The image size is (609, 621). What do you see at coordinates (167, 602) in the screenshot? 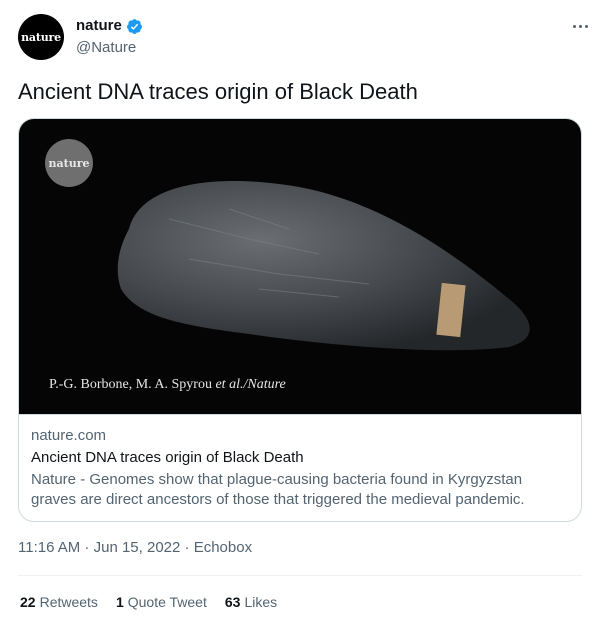
I see `quotes-label: Quote Tweet` at bounding box center [167, 602].